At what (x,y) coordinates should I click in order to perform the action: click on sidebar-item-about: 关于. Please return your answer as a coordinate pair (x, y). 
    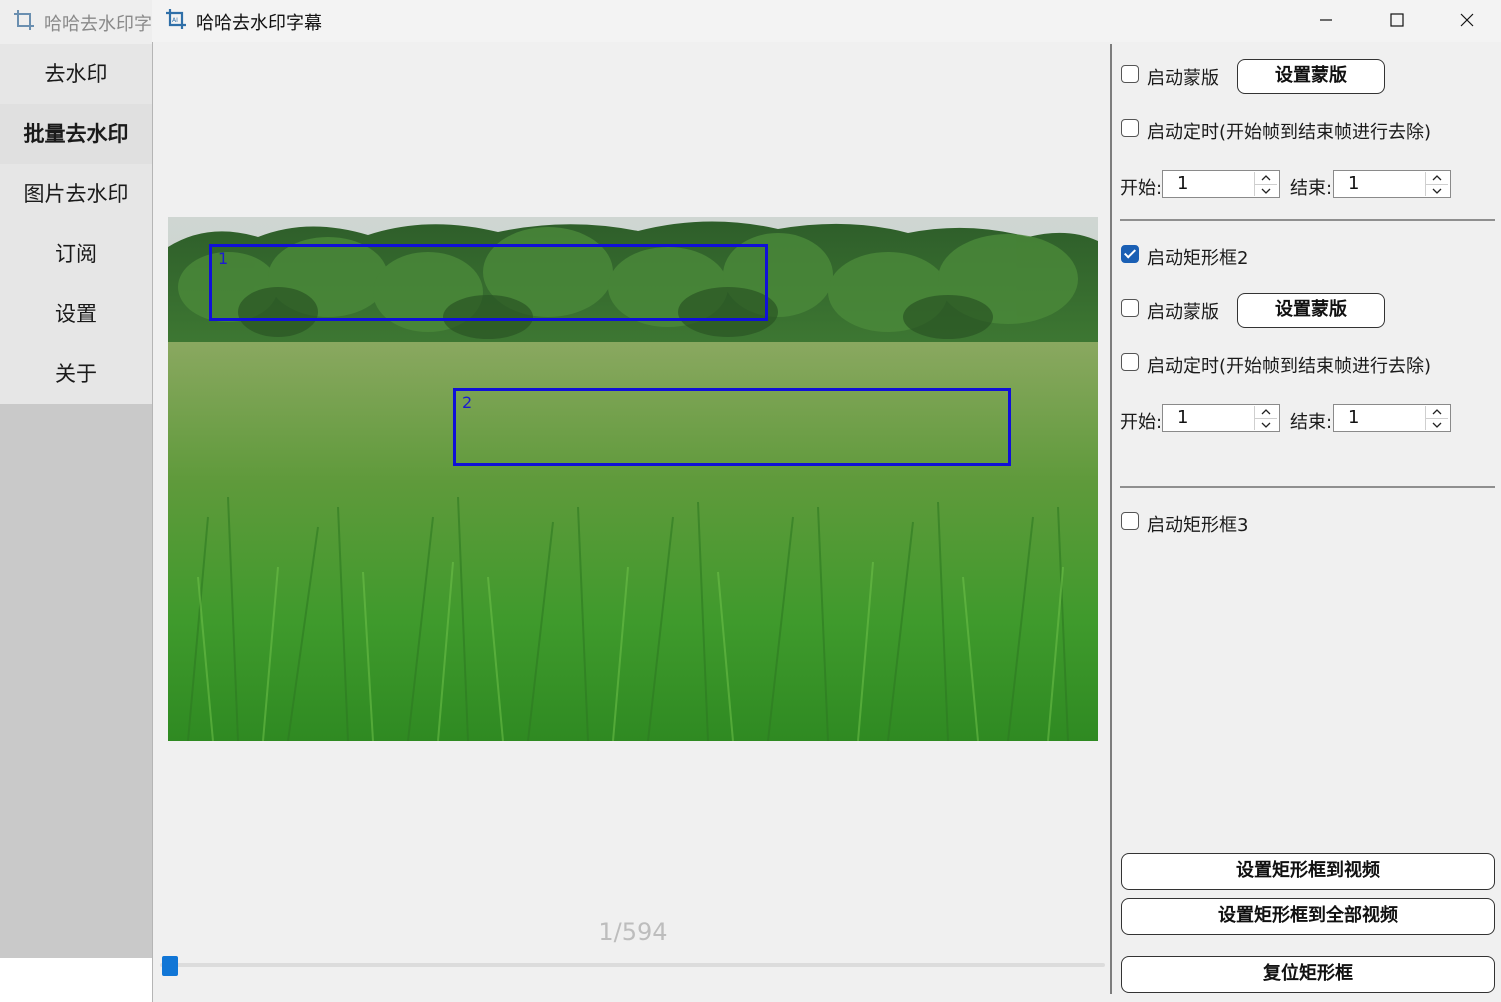
    Looking at the image, I should click on (76, 374).